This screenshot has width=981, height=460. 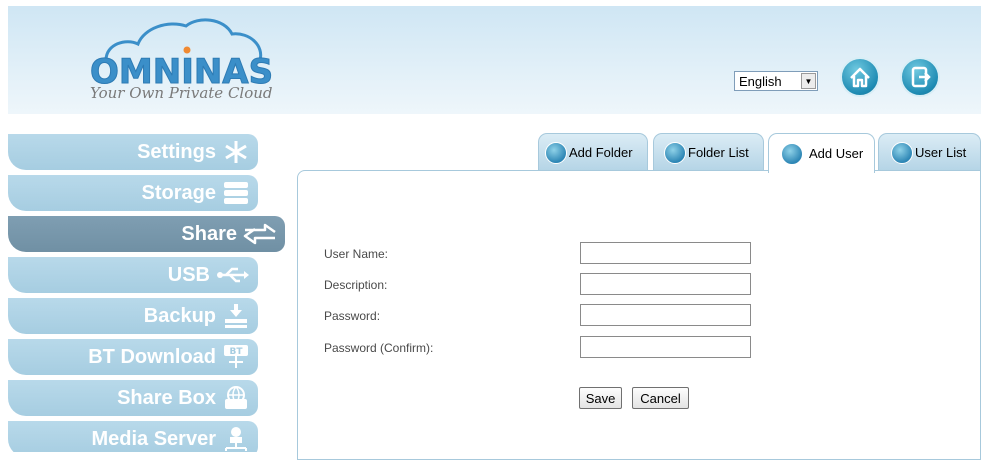 What do you see at coordinates (352, 316) in the screenshot?
I see `password-label: Password:` at bounding box center [352, 316].